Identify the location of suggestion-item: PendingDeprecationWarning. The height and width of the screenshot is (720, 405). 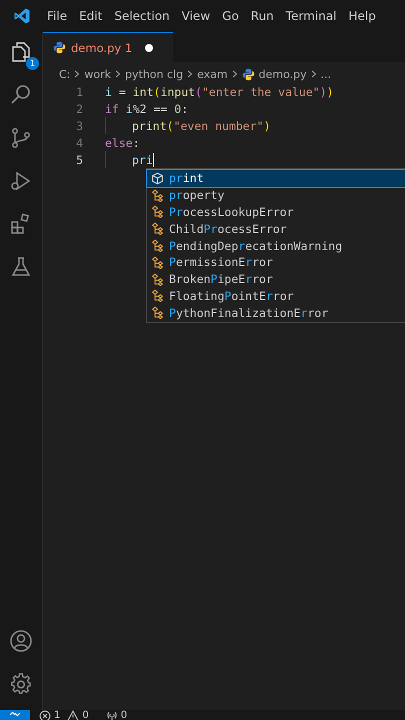
(276, 245).